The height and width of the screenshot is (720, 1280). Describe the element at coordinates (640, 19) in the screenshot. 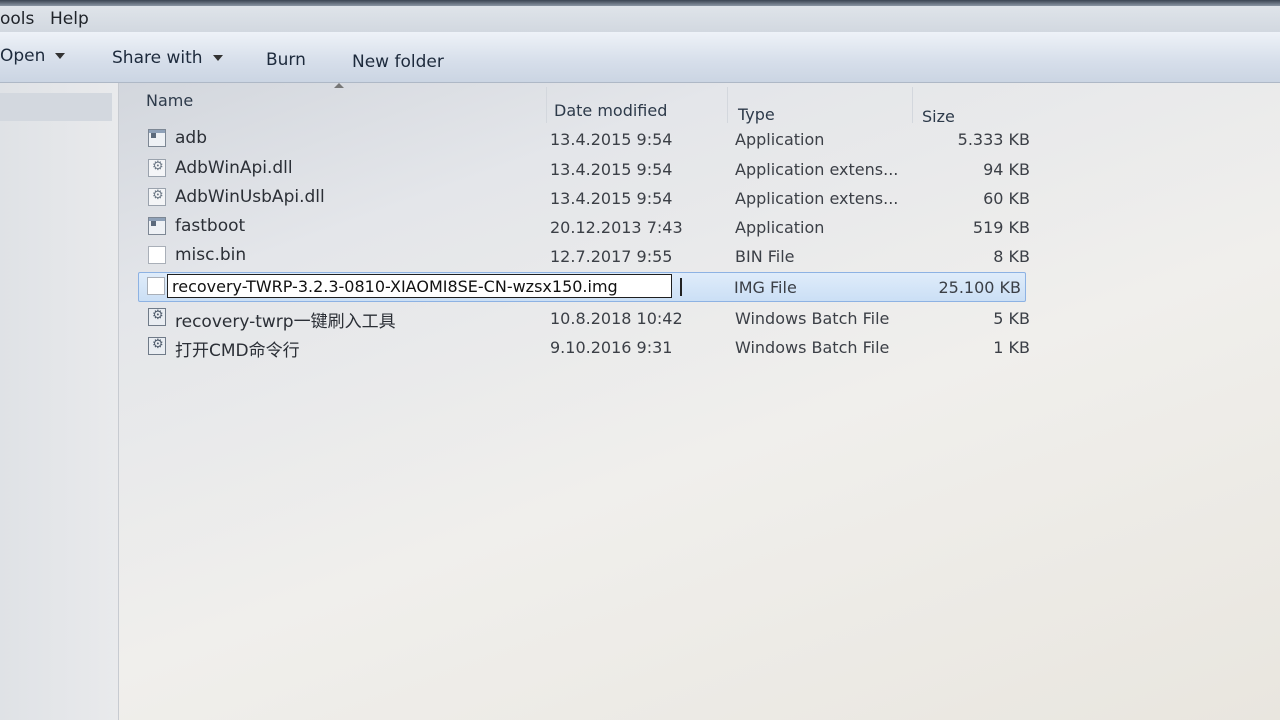

I see `menu-bar: ools Help` at that location.